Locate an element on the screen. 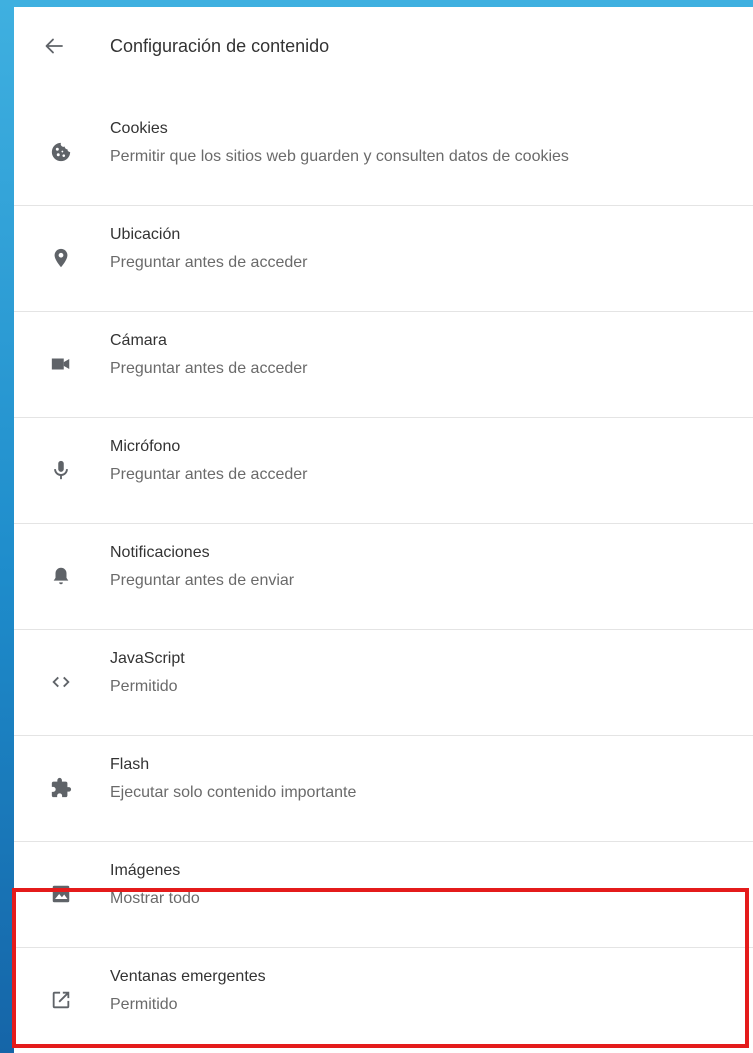 This screenshot has height=1053, width=753. setting-description: Ejecutar solo contenido importante is located at coordinates (233, 792).